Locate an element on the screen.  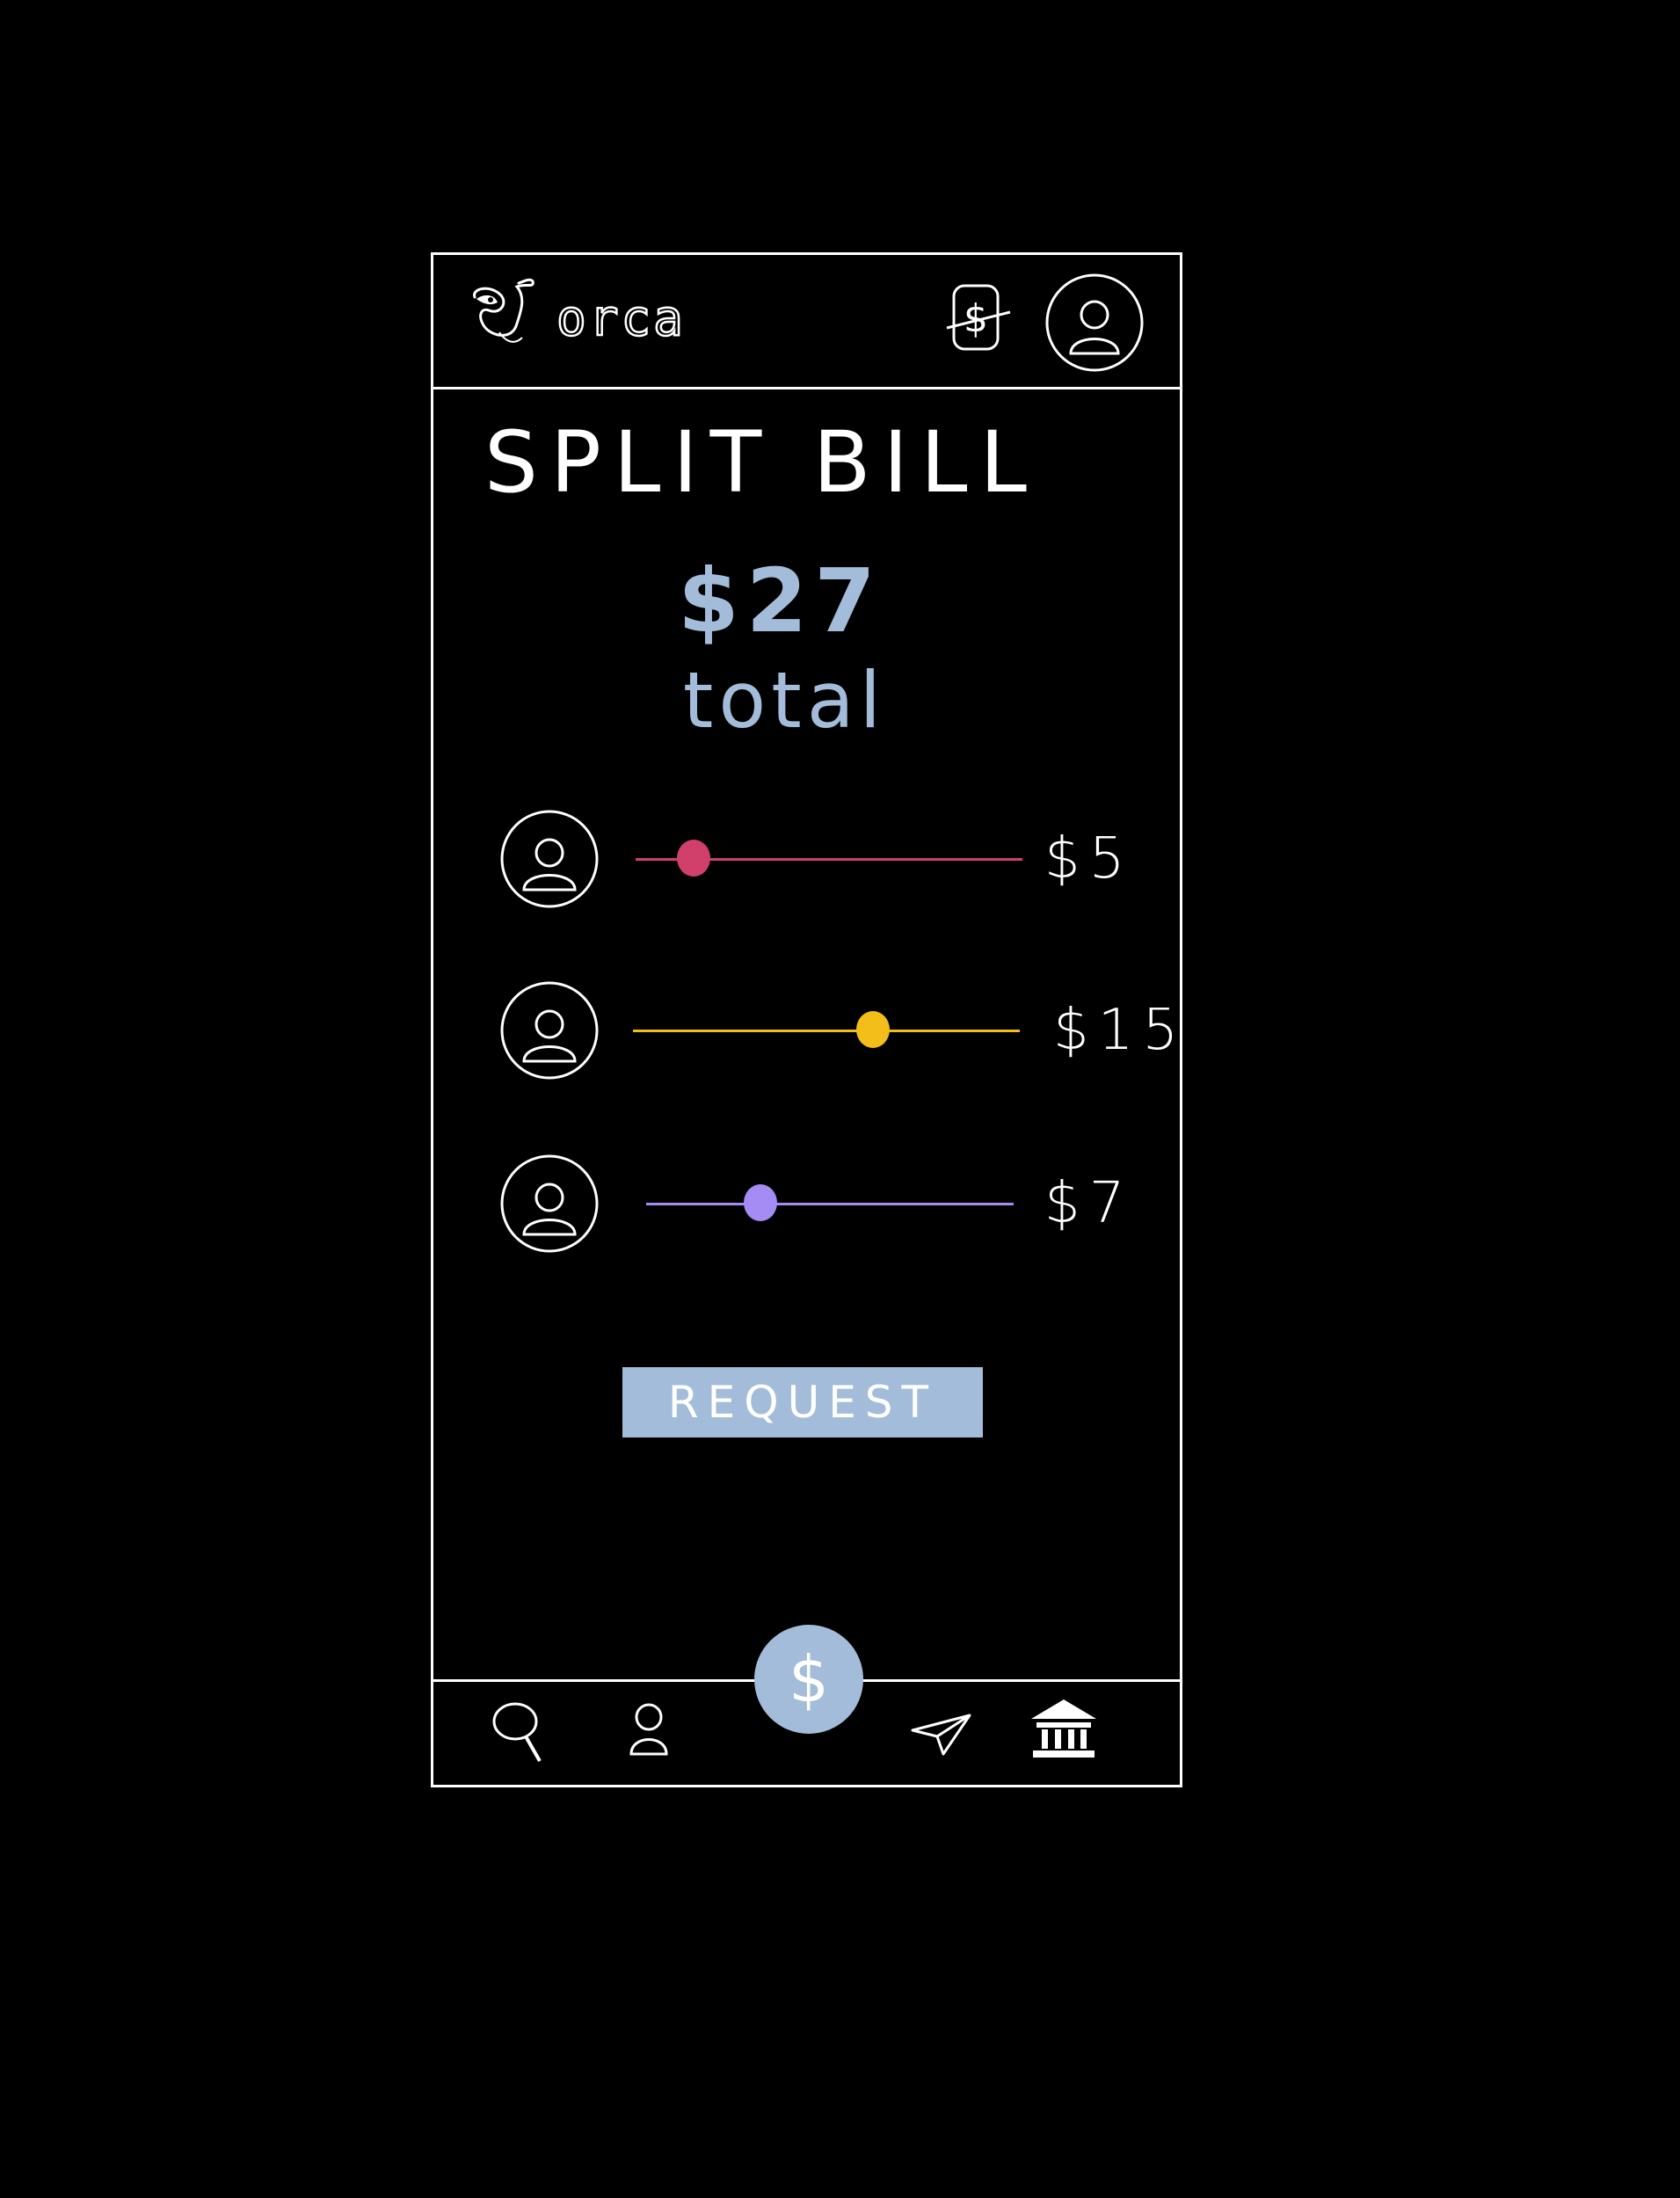
profile-avatar-icon is located at coordinates (1094, 323).